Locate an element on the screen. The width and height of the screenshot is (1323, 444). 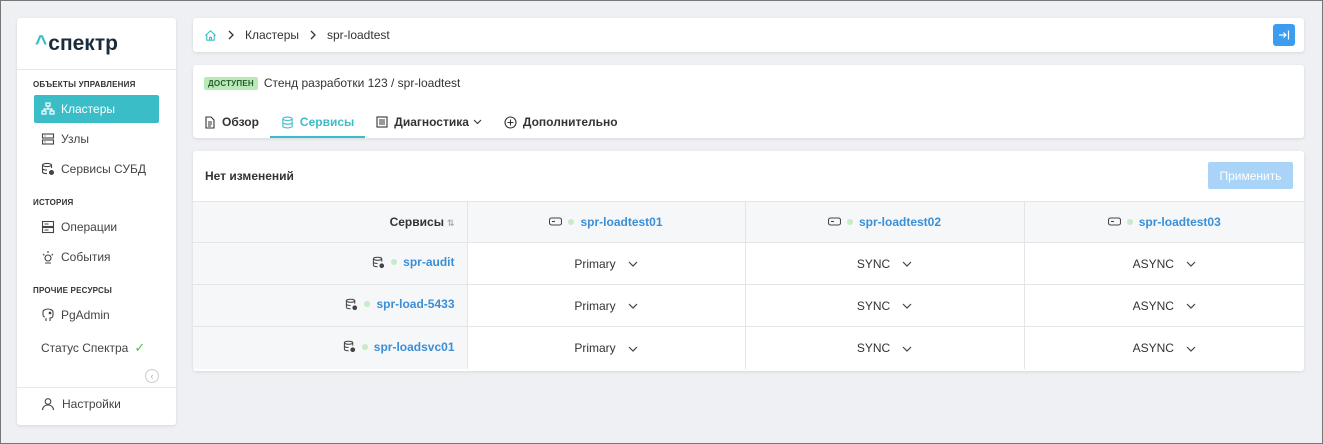
service-link: spr-load-5433 is located at coordinates (400, 304).